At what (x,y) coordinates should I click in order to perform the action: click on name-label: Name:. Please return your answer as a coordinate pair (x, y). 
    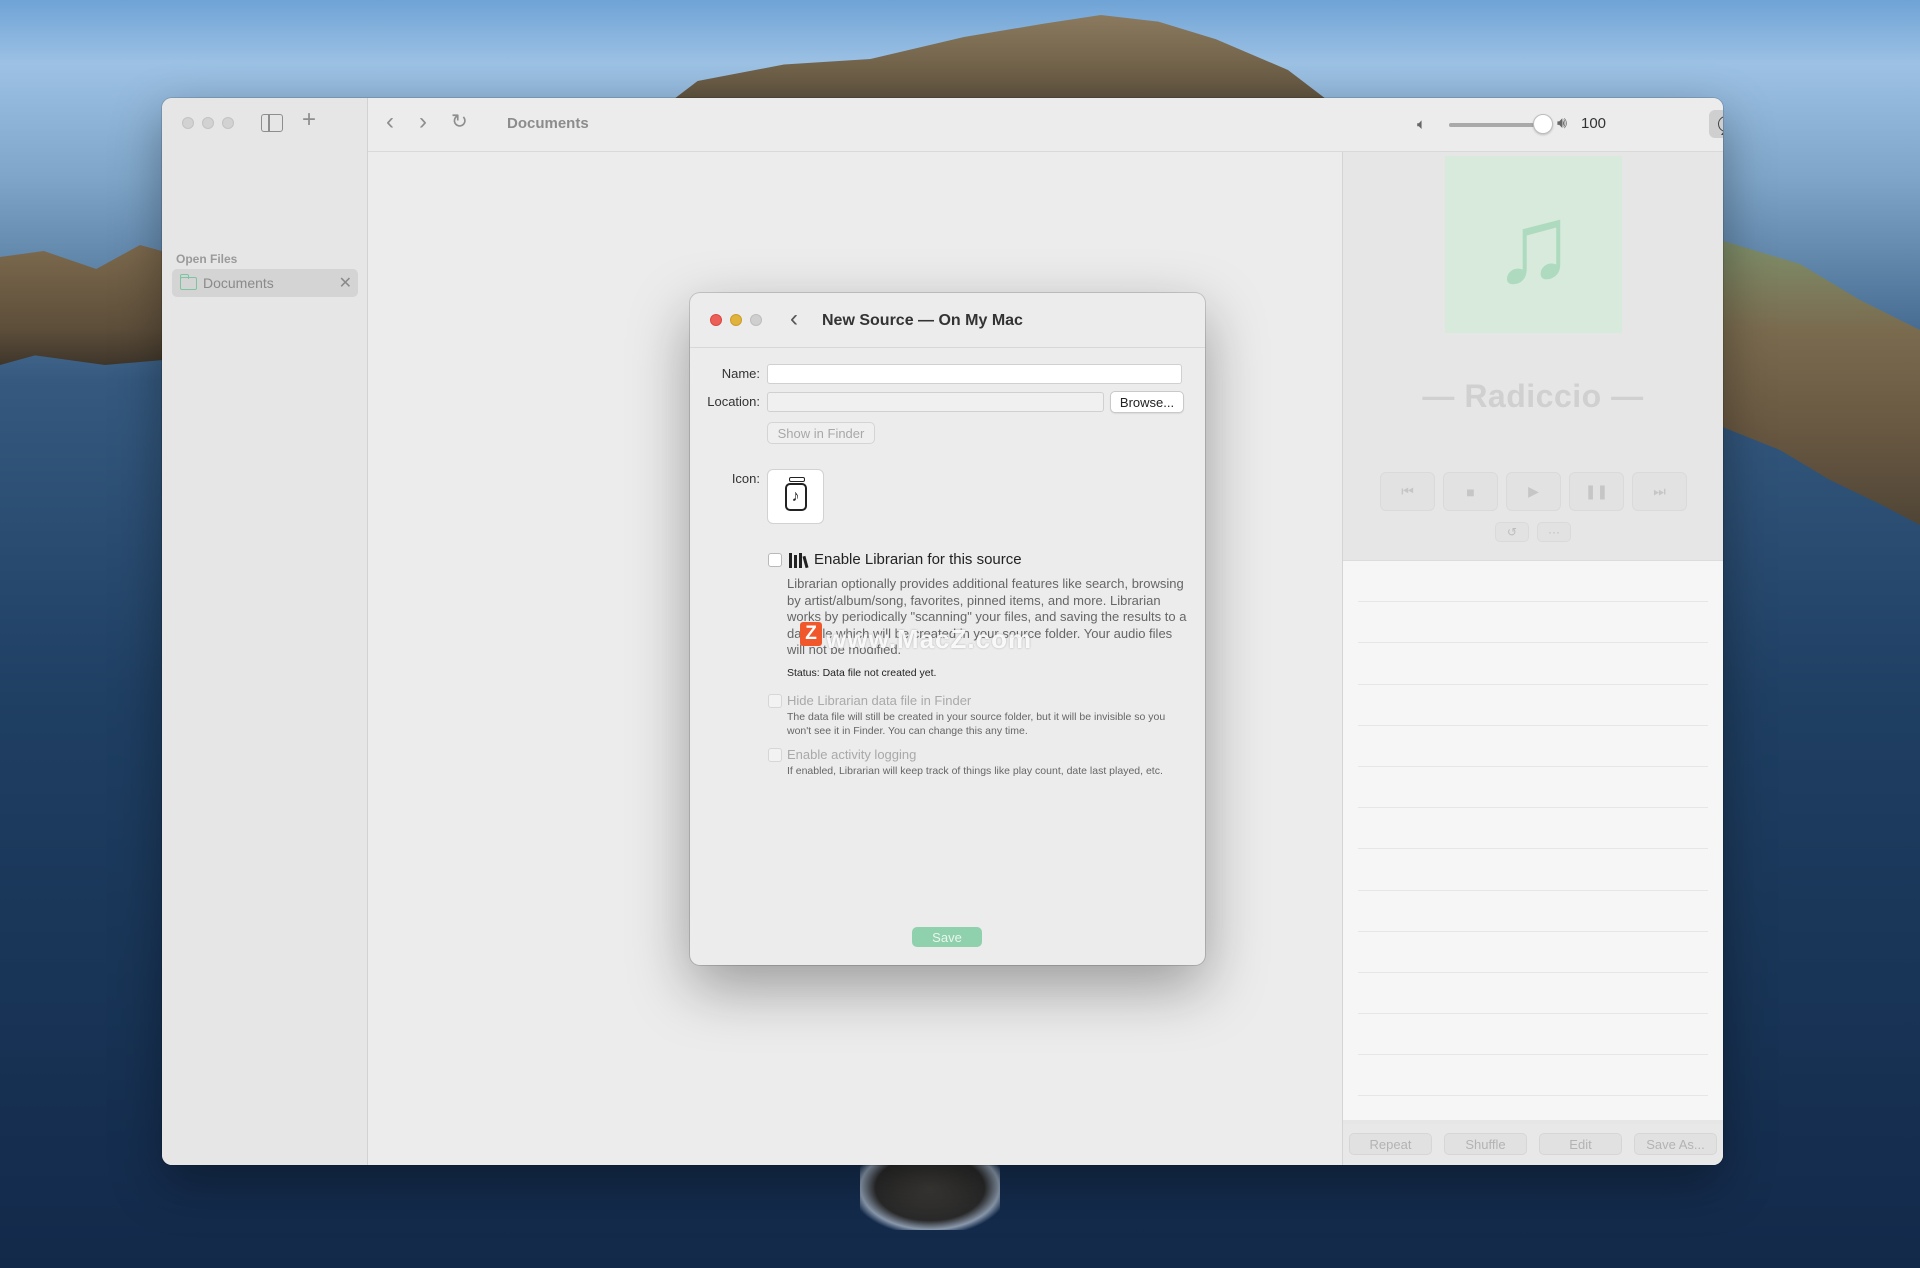
    Looking at the image, I should click on (740, 373).